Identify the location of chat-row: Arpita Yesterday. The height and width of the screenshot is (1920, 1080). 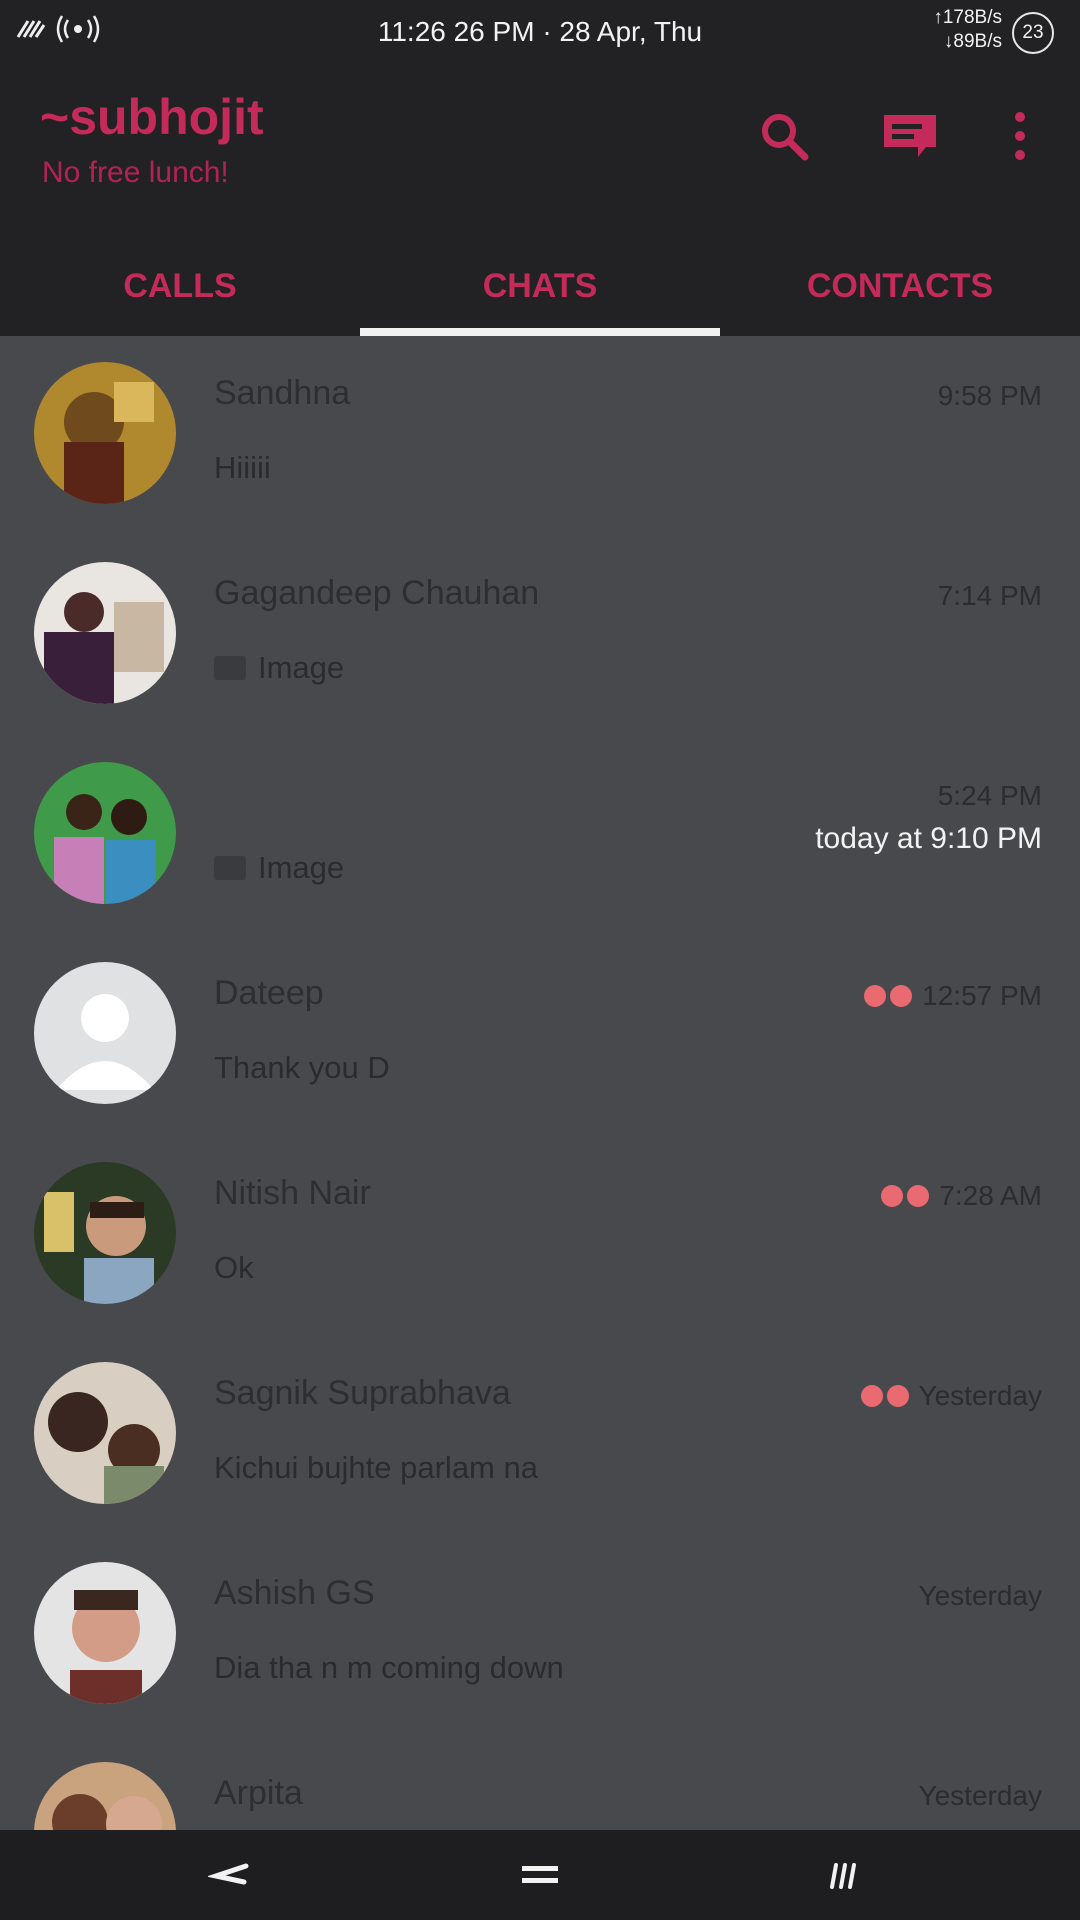
(540, 1783).